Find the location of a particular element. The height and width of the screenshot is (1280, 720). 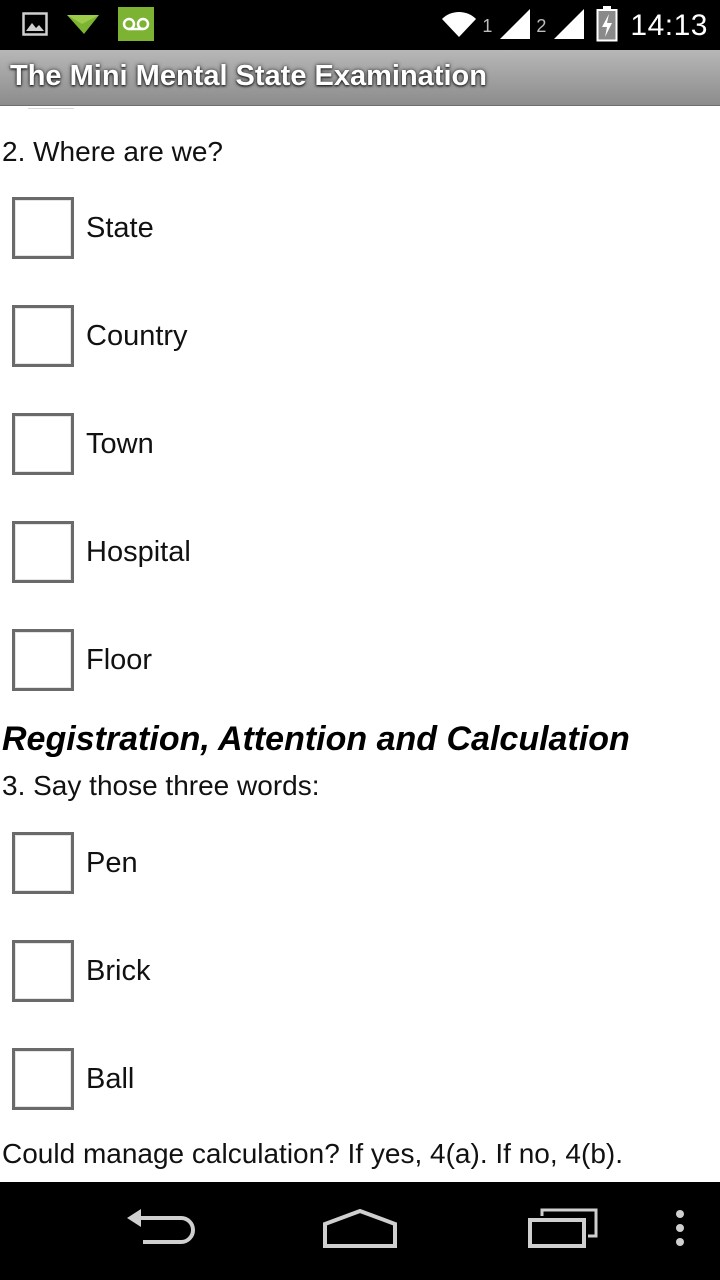

navigation-bar is located at coordinates (360, 1231).